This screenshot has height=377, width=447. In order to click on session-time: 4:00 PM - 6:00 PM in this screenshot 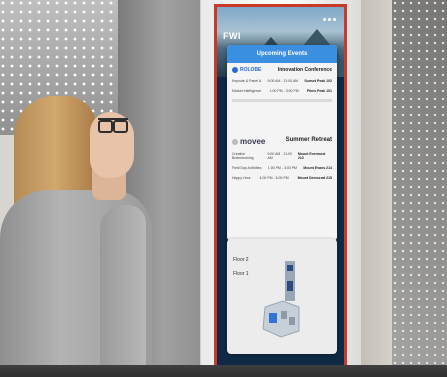, I will do `click(274, 178)`.